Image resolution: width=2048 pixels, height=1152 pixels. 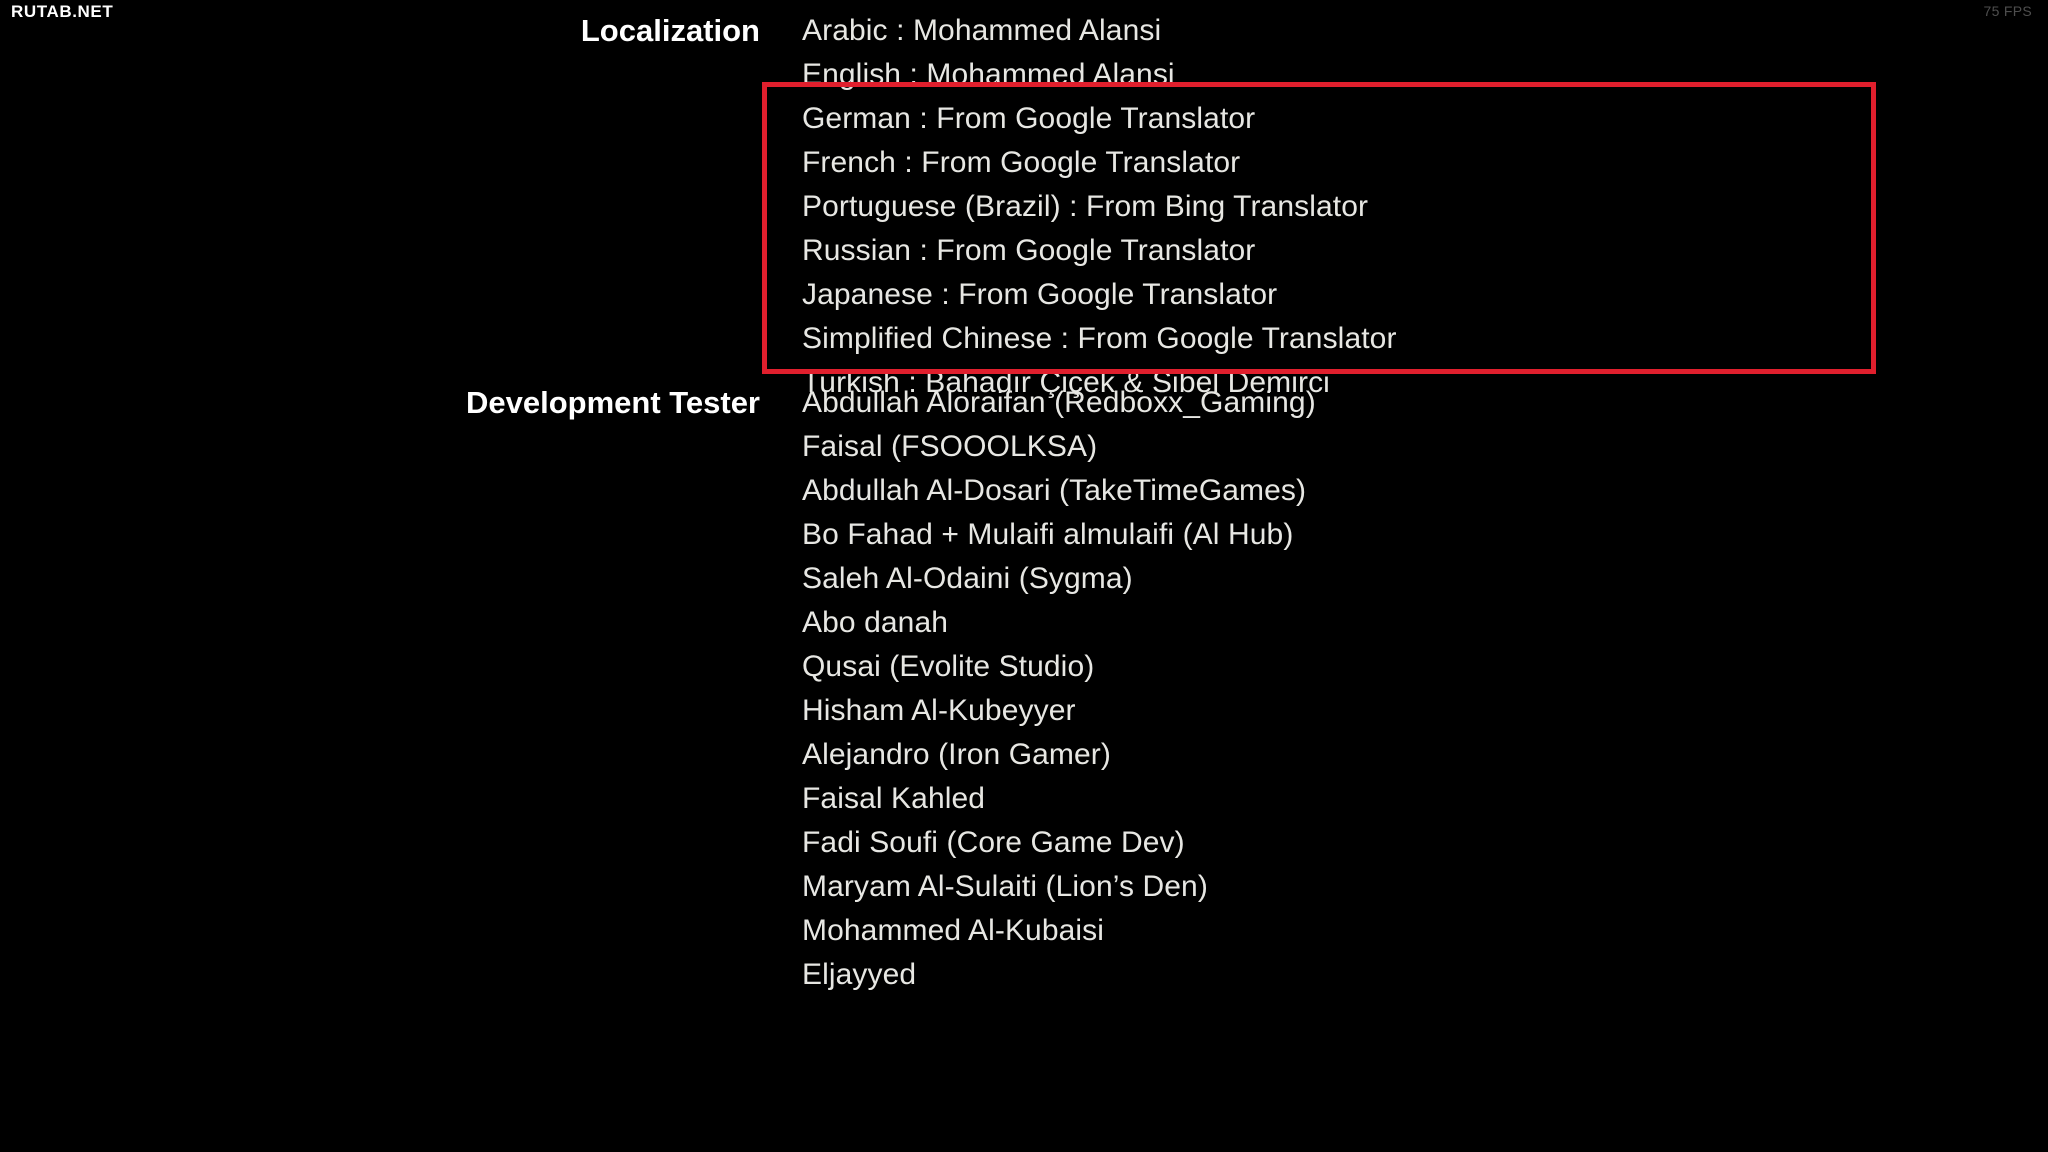 What do you see at coordinates (939, 710) in the screenshot?
I see `credit-entry: Hisham Al-Kubeyyer` at bounding box center [939, 710].